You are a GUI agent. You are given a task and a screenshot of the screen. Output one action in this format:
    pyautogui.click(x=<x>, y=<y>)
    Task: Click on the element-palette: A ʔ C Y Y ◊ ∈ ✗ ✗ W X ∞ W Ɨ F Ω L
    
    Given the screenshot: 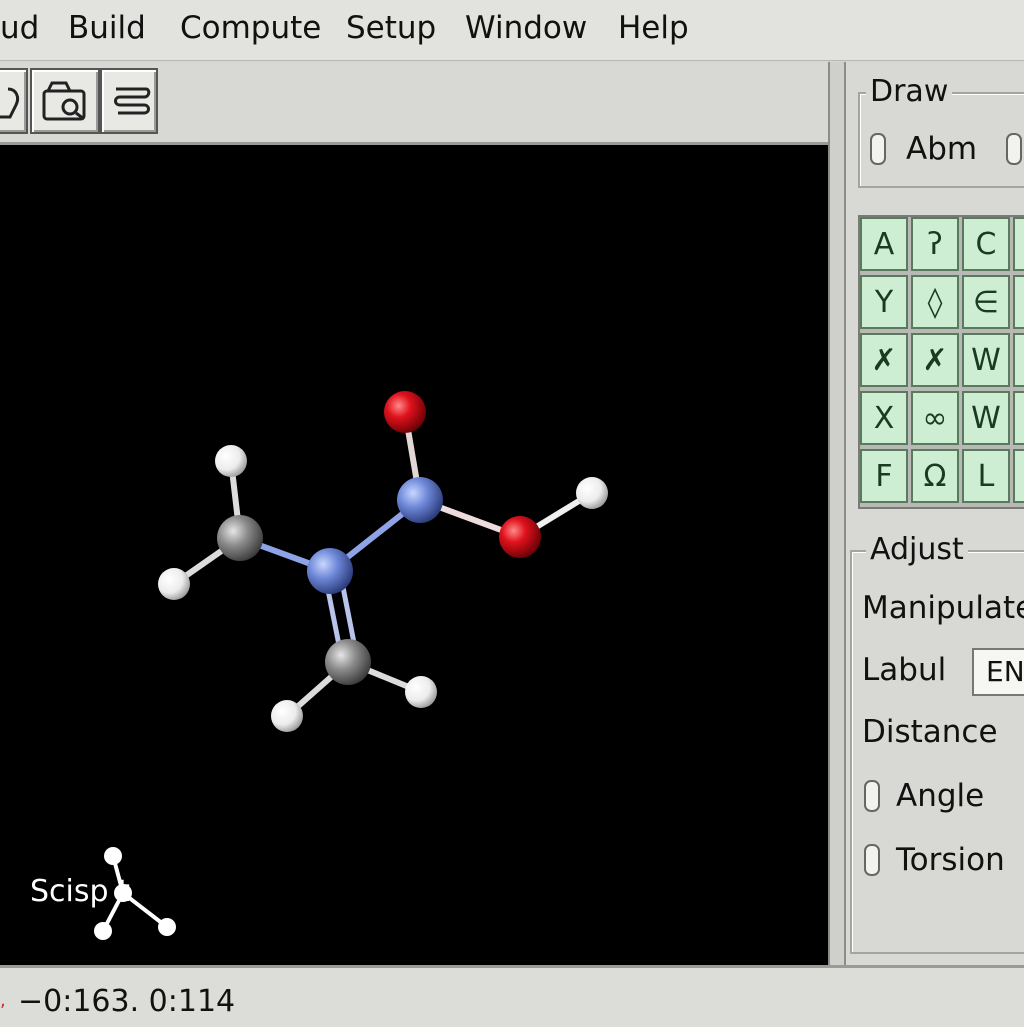 What is the action you would take?
    pyautogui.click(x=941, y=362)
    